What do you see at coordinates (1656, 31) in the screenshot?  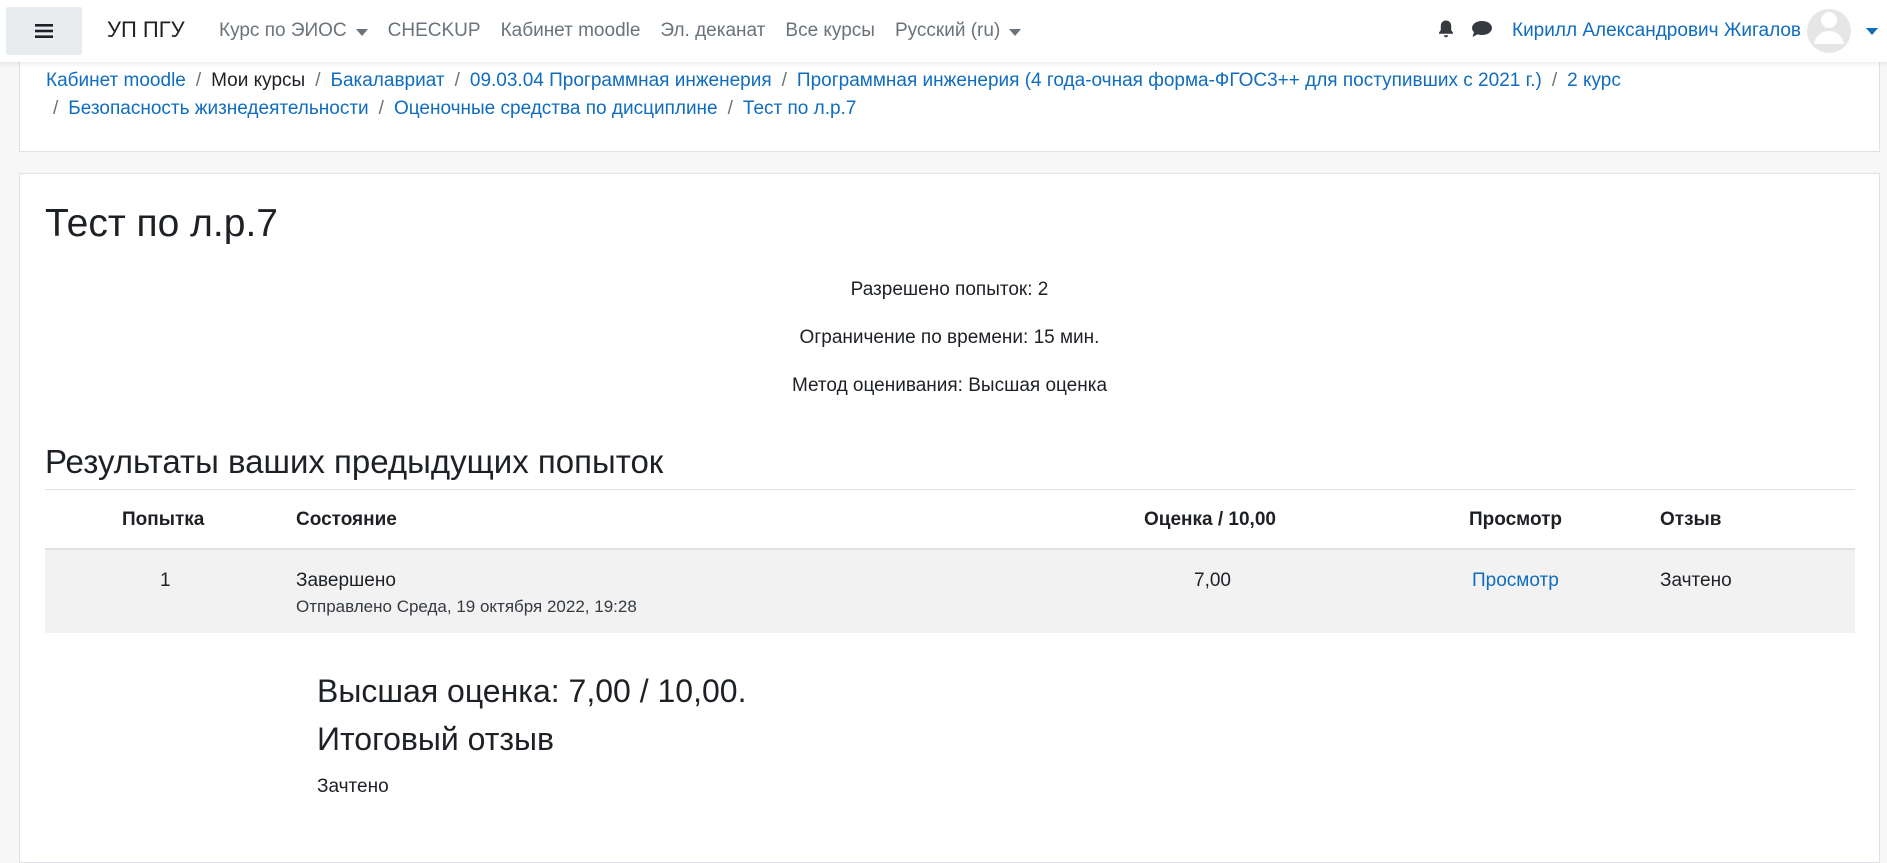 I see `user-menu-name: Кирилл Александрович Жигалов` at bounding box center [1656, 31].